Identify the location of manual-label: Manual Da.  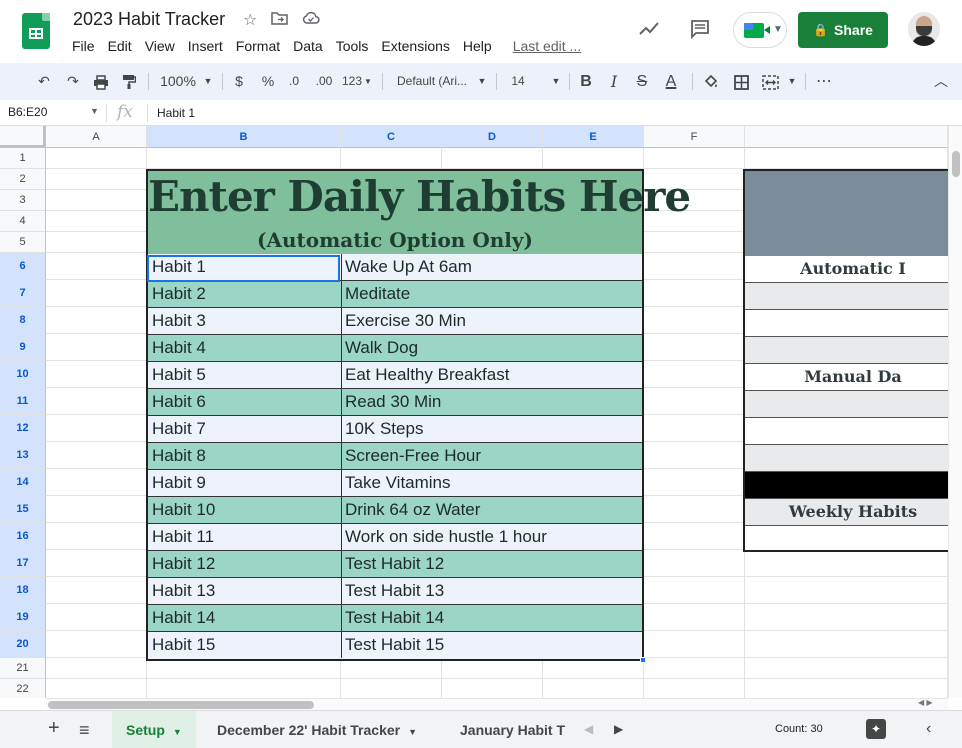
(846, 377).